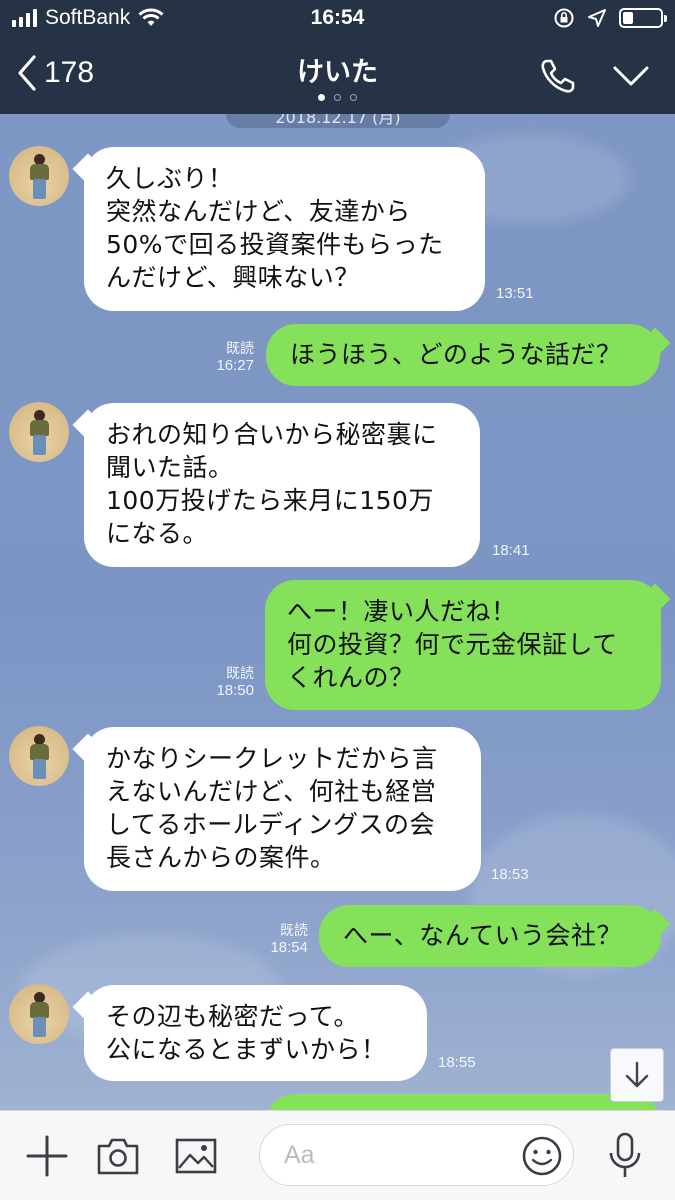  I want to click on message-bubble-incoming: おれの知り合いから秘密裏に 聞いた話。 100万投げたら来月に150万 になる。, so click(282, 485).